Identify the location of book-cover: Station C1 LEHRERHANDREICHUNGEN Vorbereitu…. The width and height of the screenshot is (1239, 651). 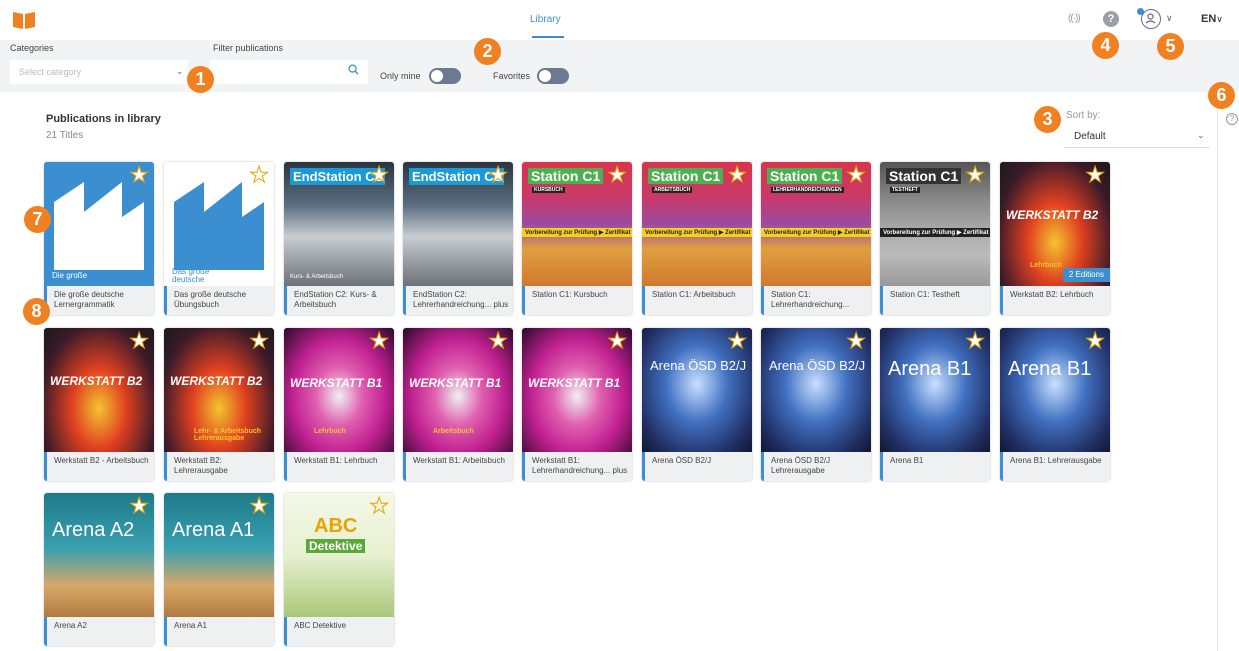
(816, 224).